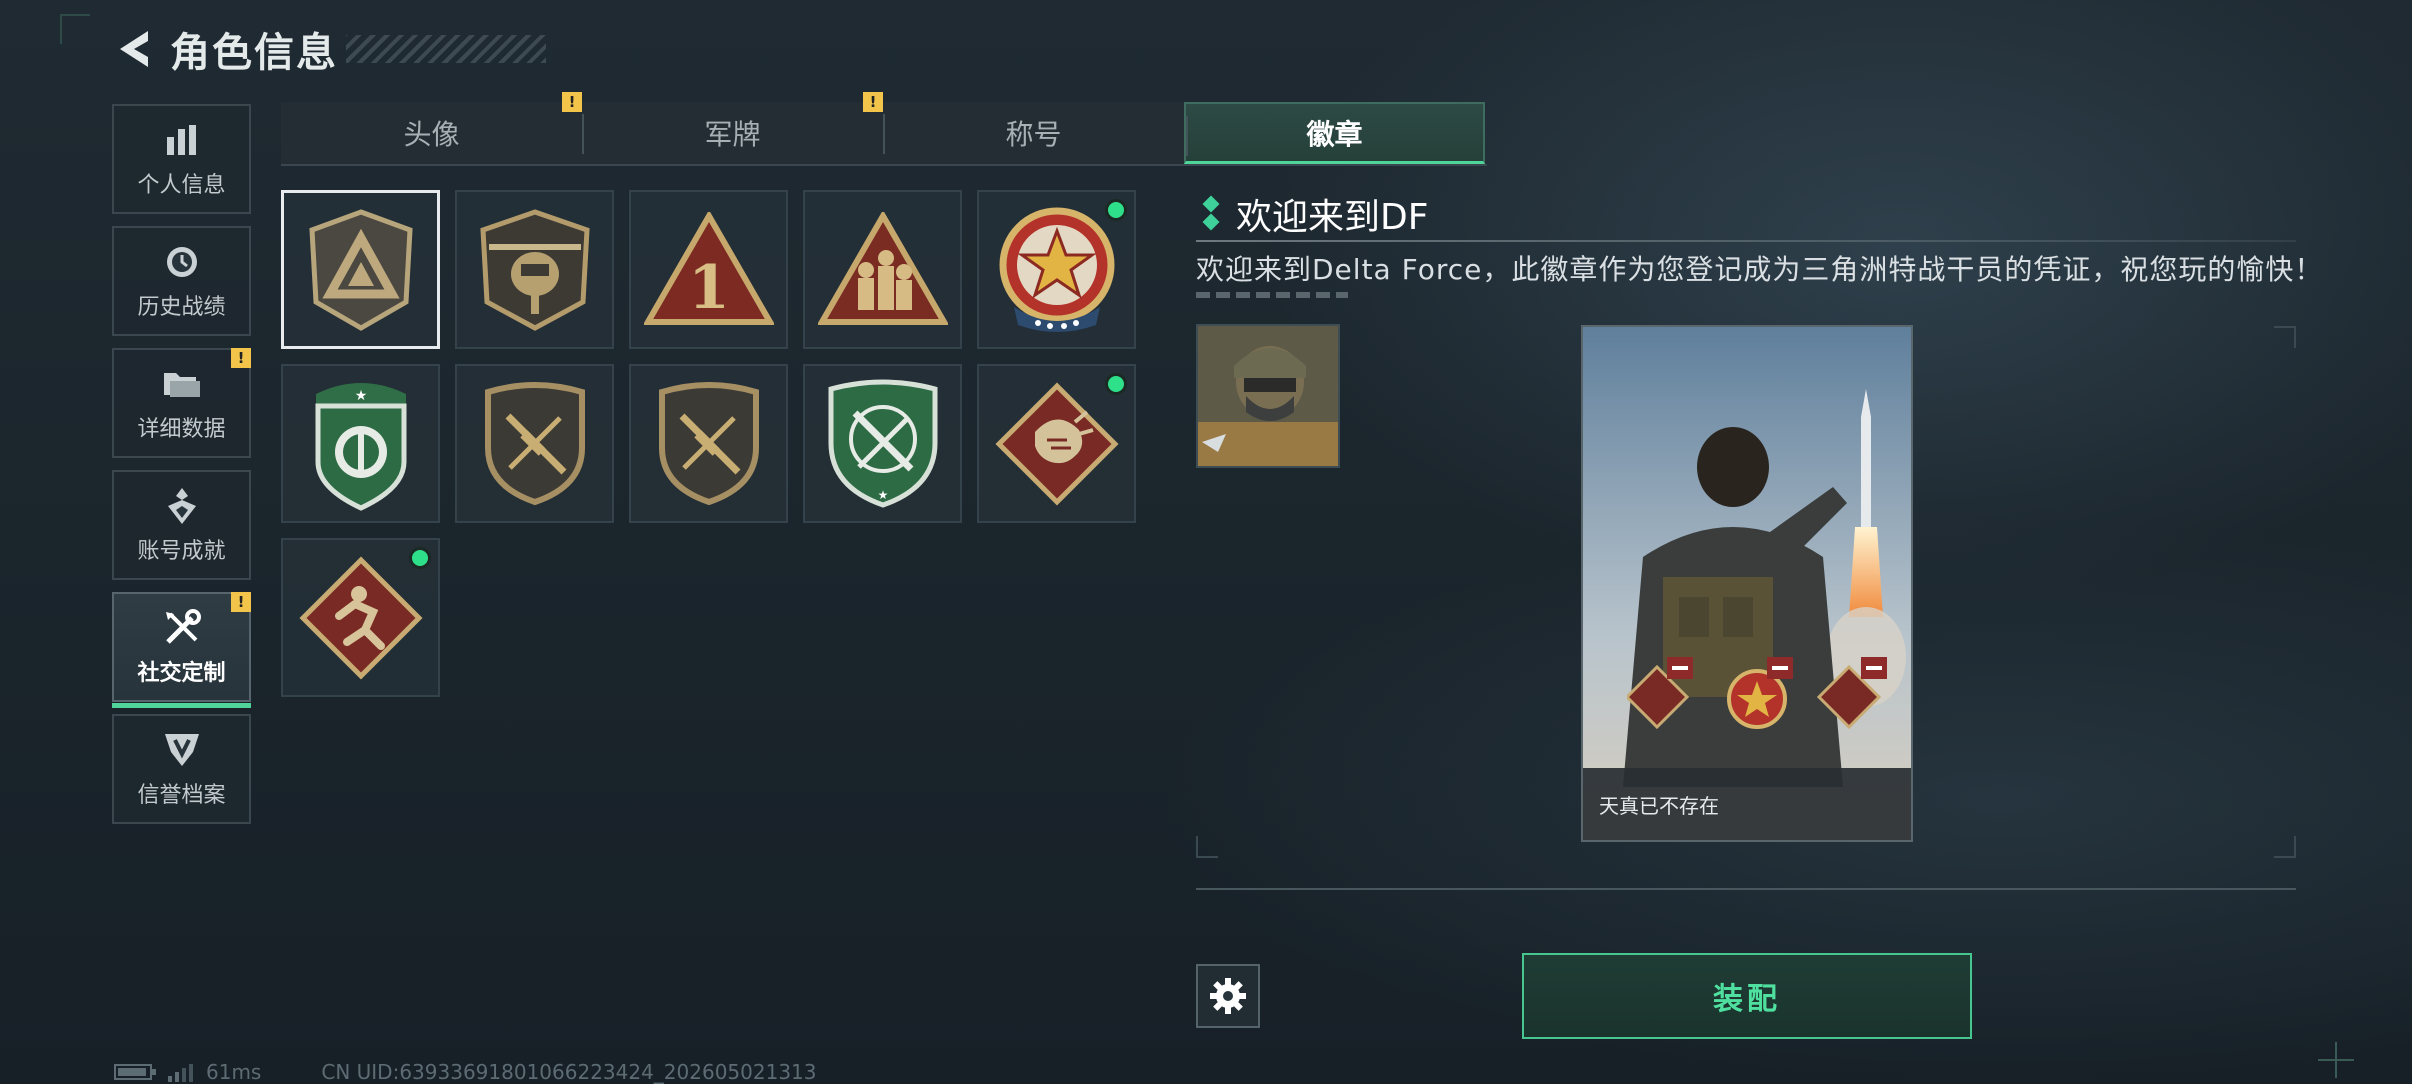 This screenshot has height=1084, width=2412. Describe the element at coordinates (181, 650) in the screenshot. I see `sidebar-item-social-custom: 社交定制 !` at that location.